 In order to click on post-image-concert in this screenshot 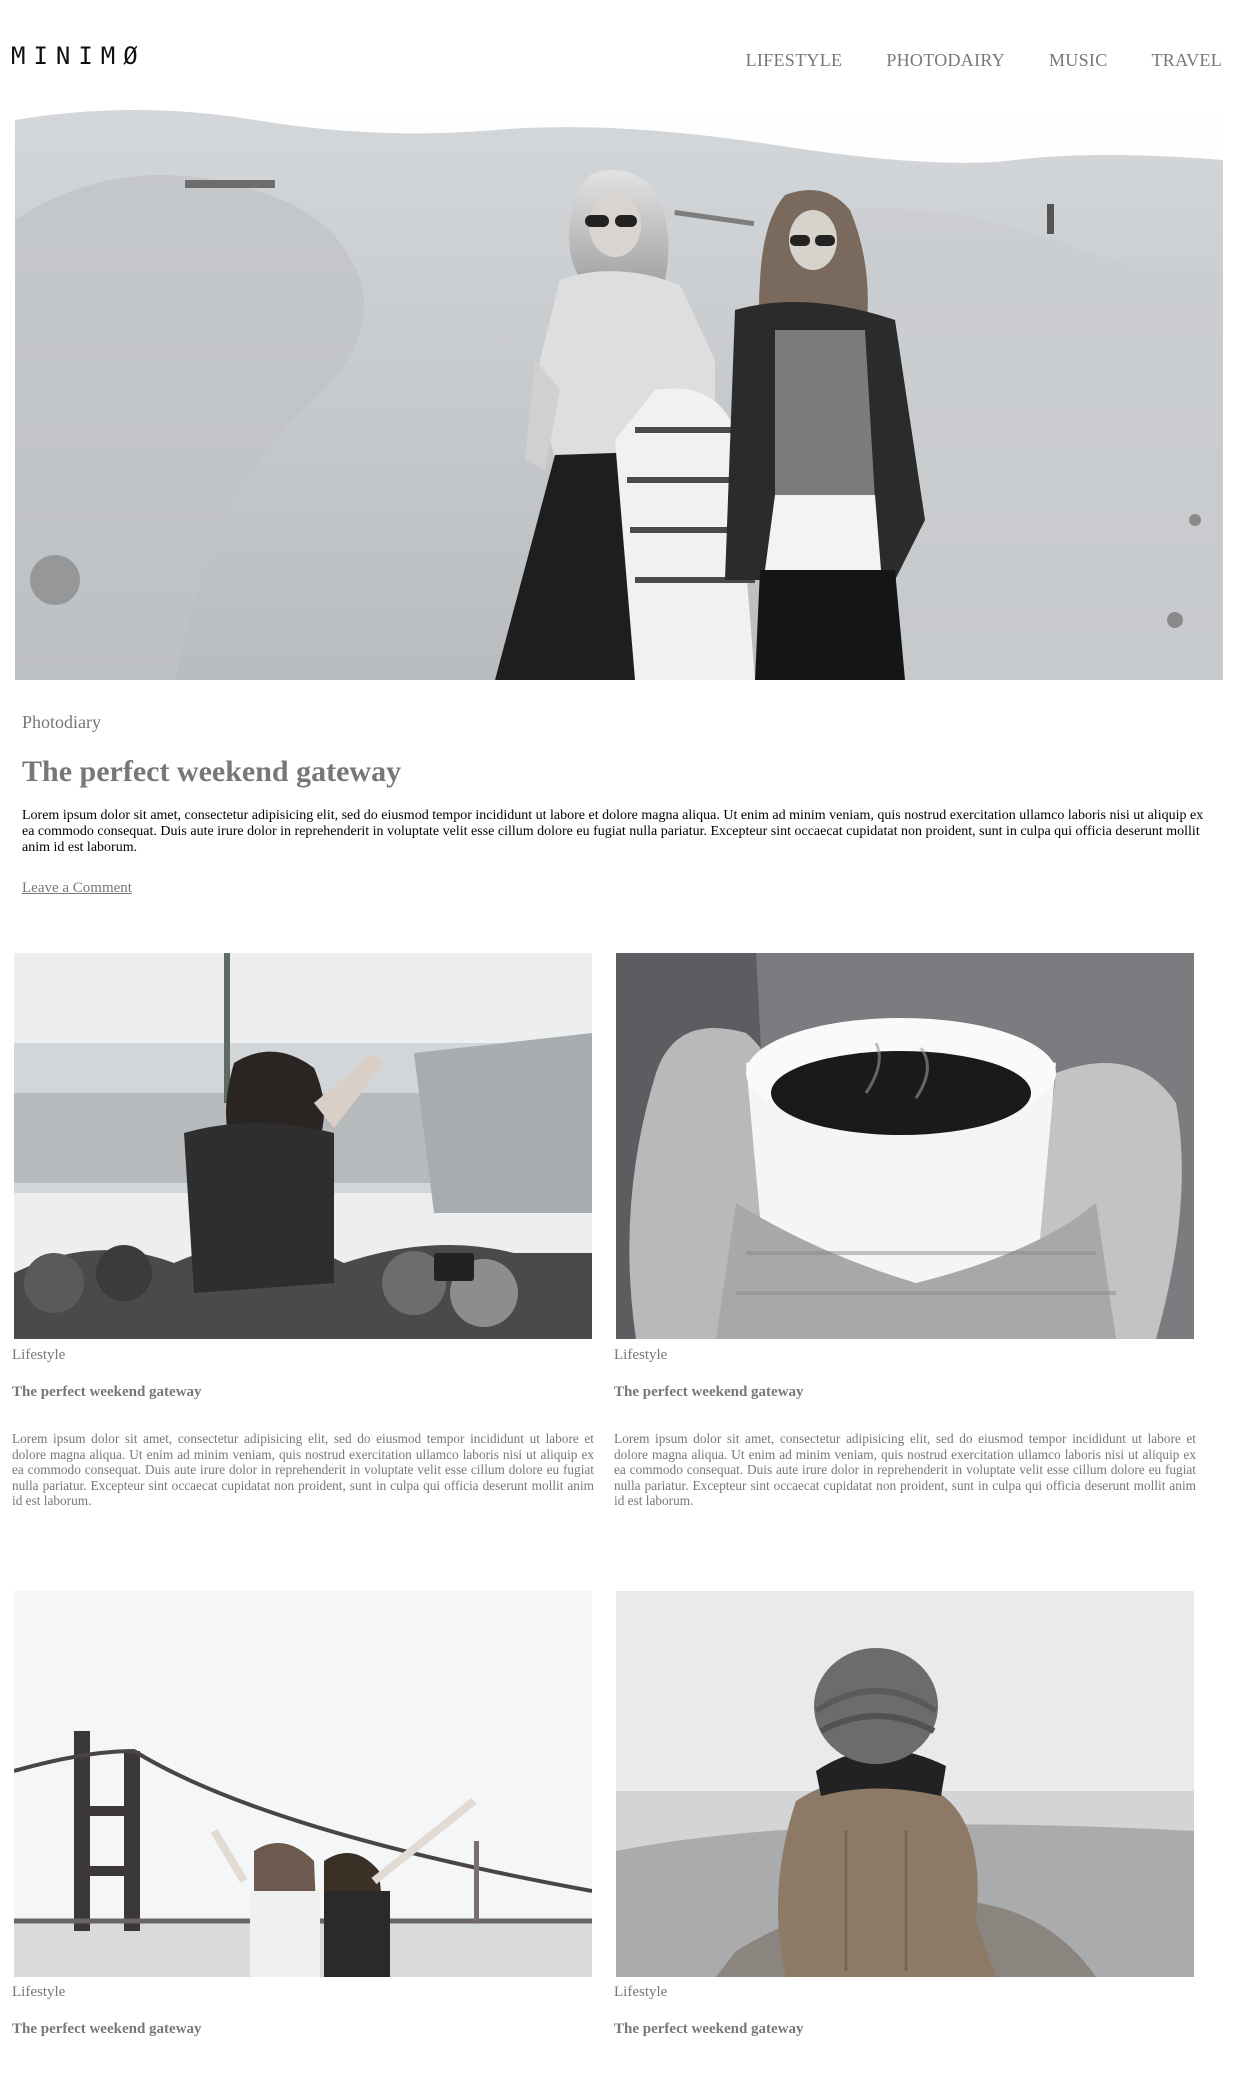, I will do `click(303, 1146)`.